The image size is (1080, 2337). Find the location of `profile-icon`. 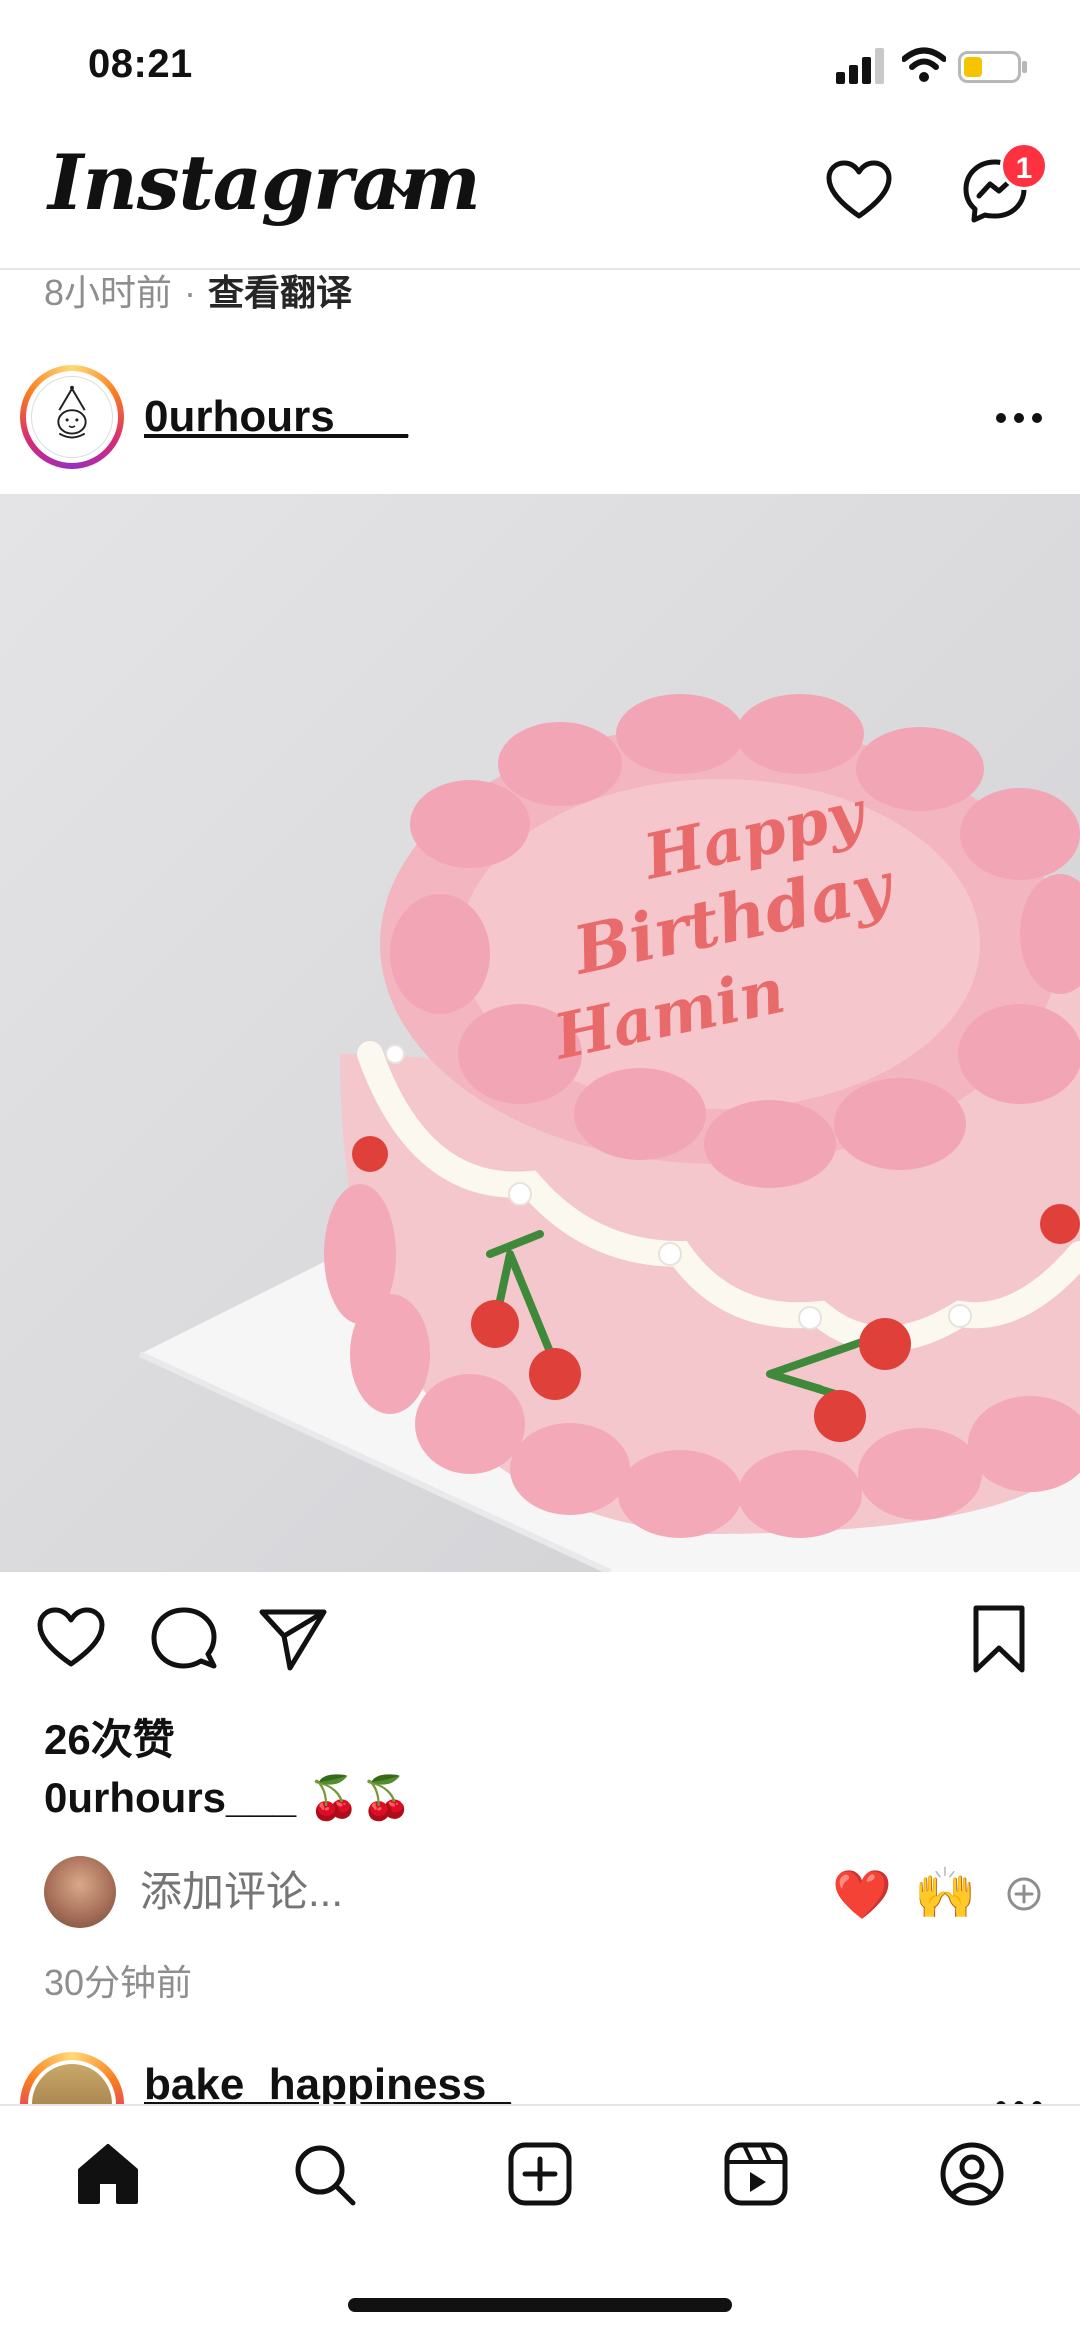

profile-icon is located at coordinates (972, 2174).